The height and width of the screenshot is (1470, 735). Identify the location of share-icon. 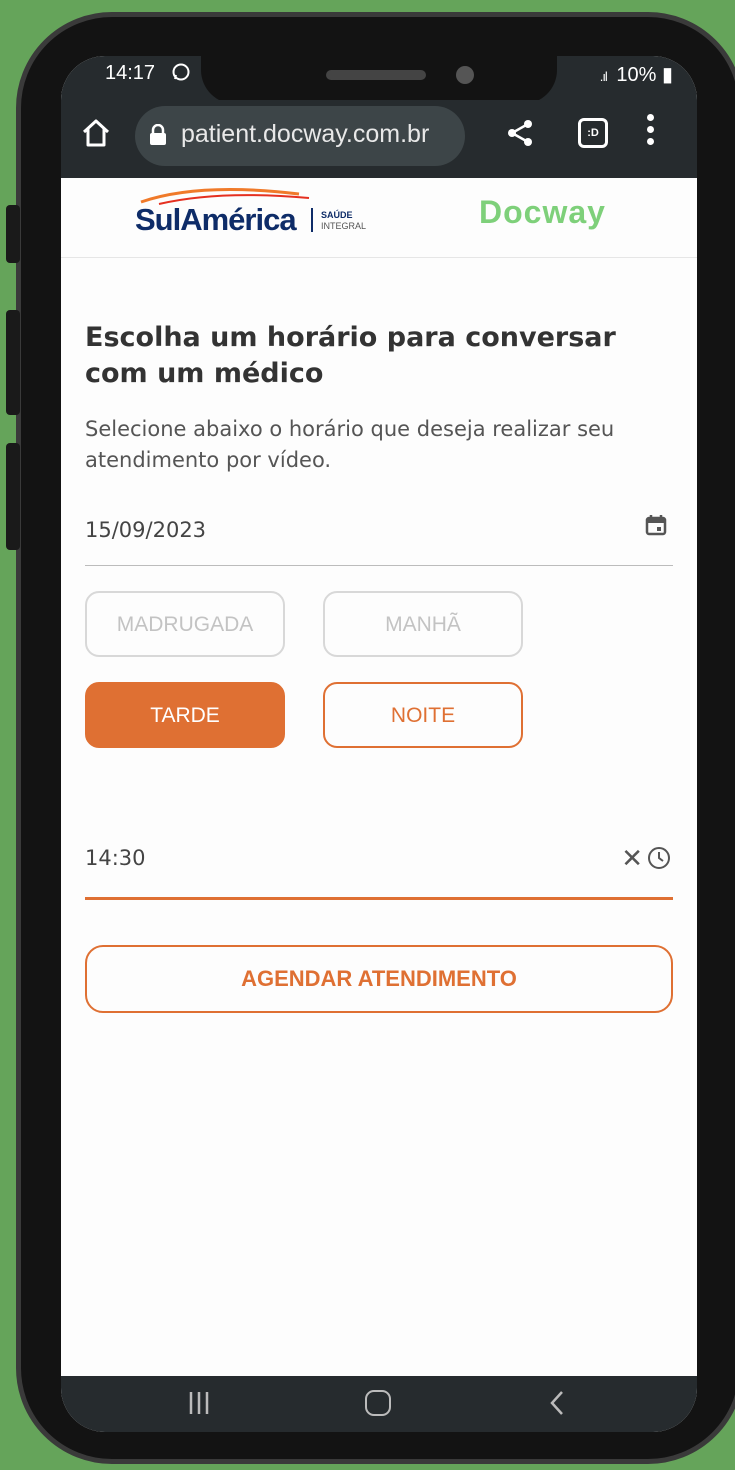
(520, 133).